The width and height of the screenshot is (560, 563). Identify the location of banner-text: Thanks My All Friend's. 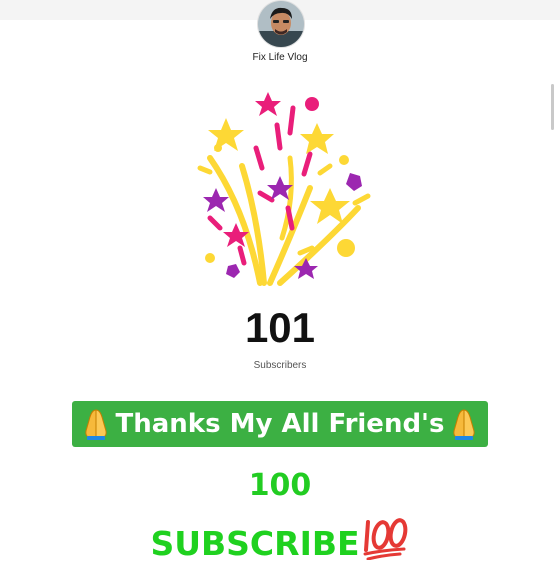
(280, 424).